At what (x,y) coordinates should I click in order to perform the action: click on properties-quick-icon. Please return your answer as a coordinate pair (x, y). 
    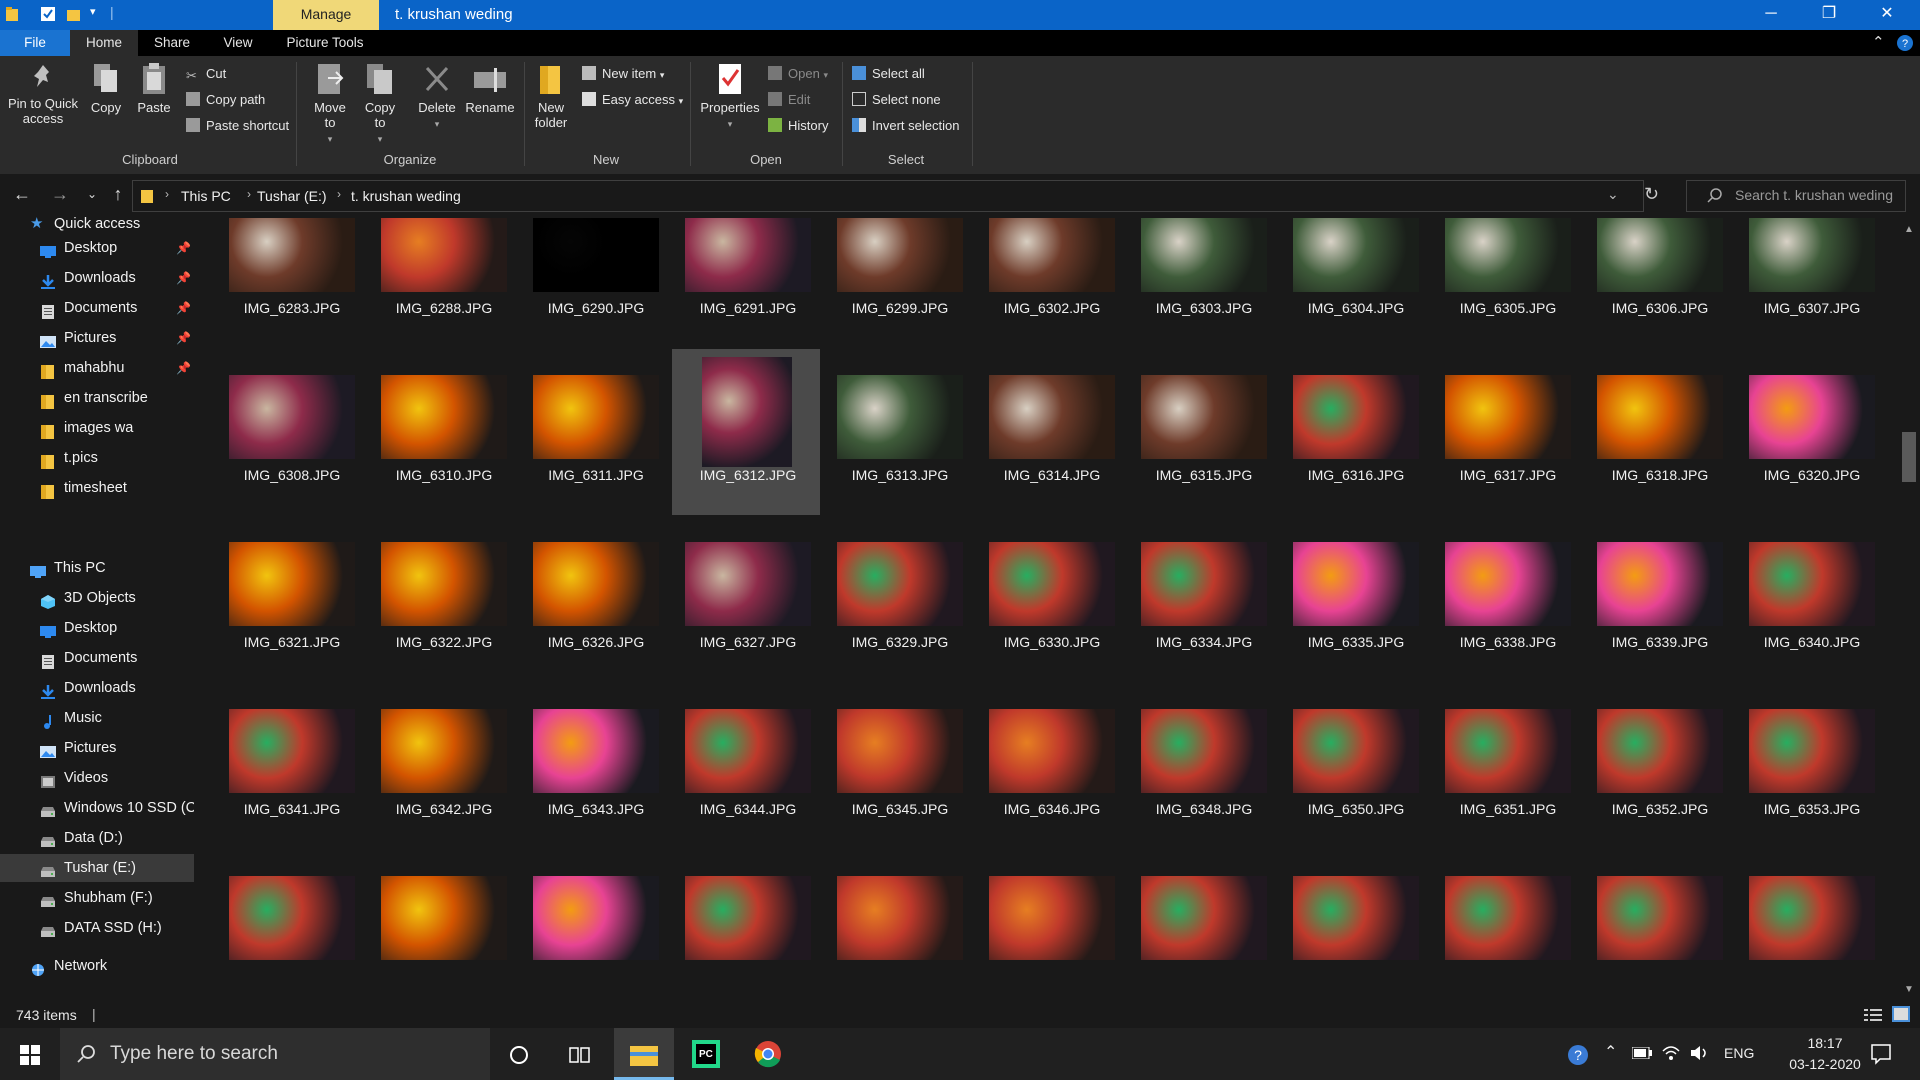
    Looking at the image, I should click on (48, 14).